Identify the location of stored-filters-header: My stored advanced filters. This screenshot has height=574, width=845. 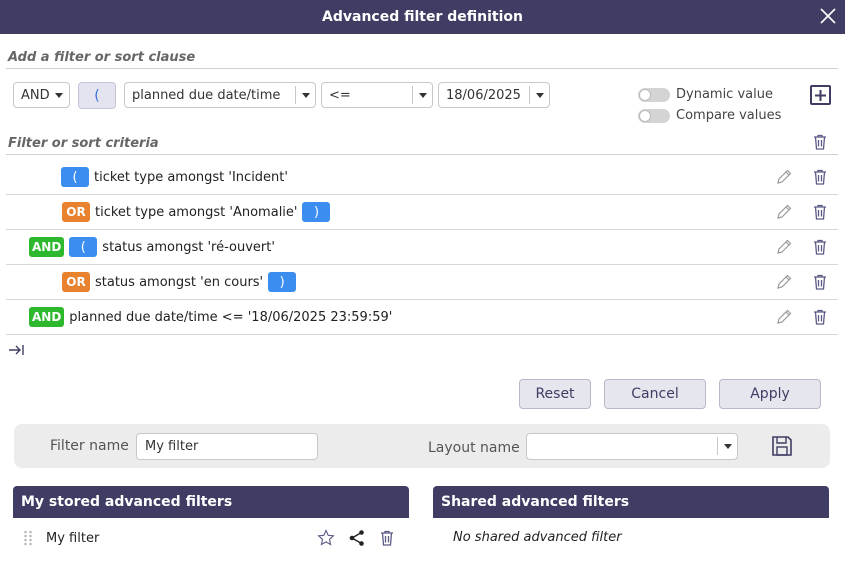
(211, 502).